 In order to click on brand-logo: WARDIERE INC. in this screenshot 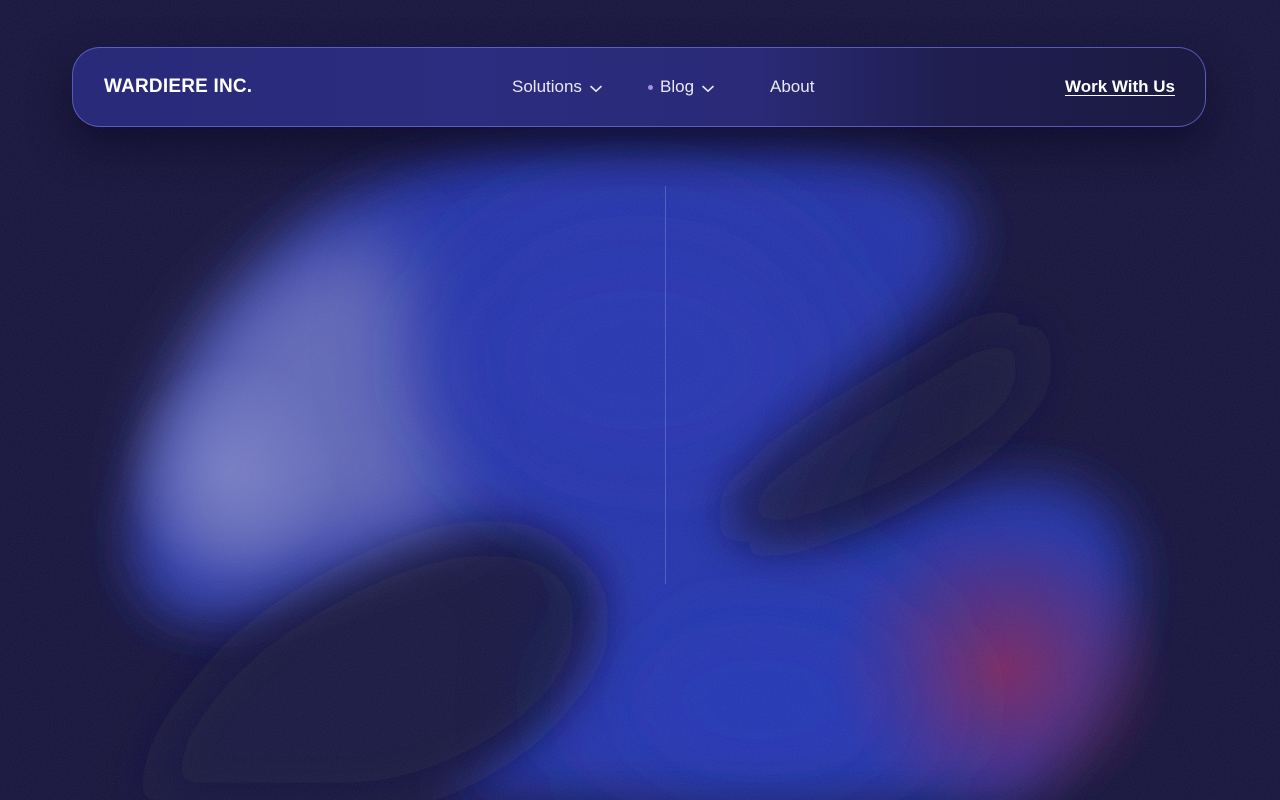, I will do `click(178, 86)`.